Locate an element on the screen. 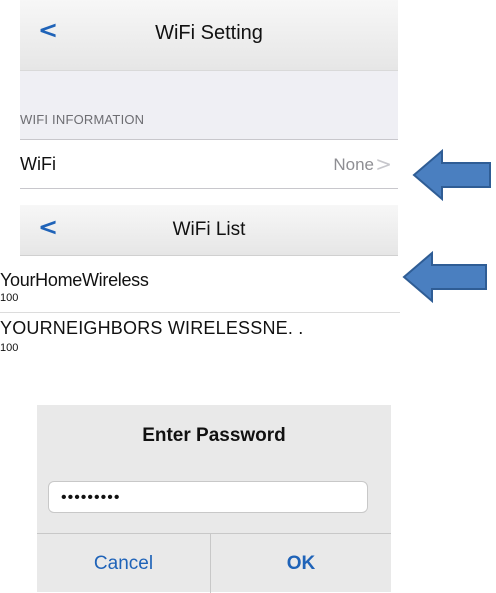 Image resolution: width=496 pixels, height=593 pixels. wifi-setting-navbar: < WiFi Setting is located at coordinates (209, 35).